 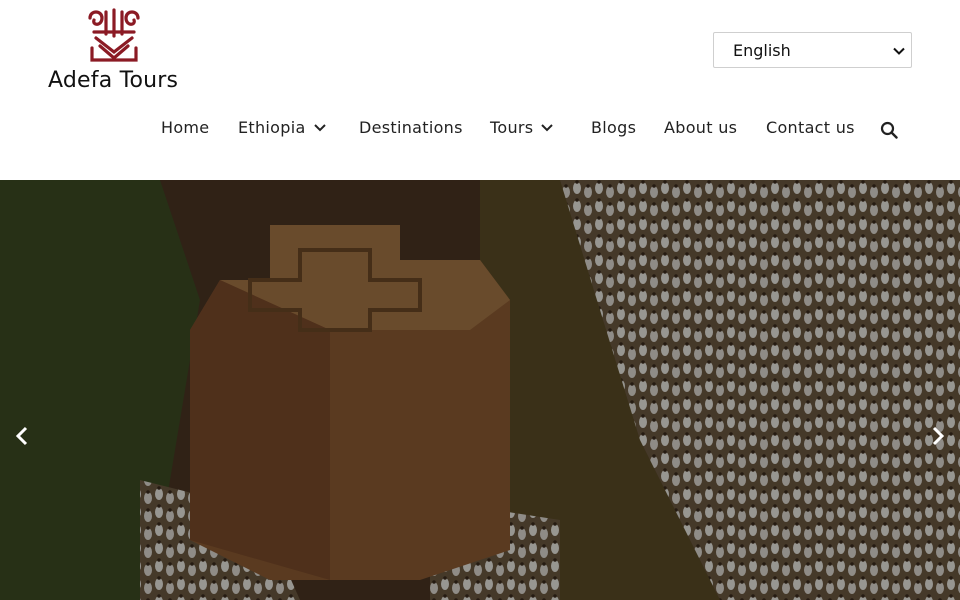 I want to click on chevron-right-icon, so click(x=938, y=436).